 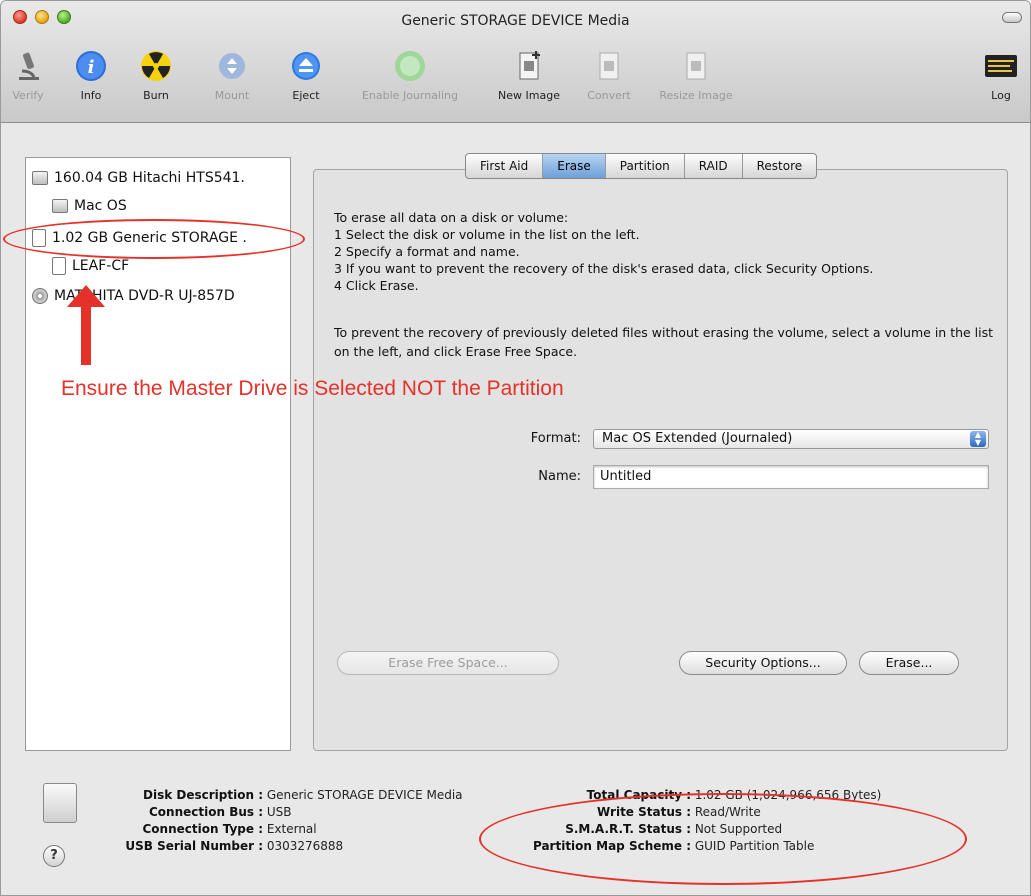 What do you see at coordinates (203, 829) in the screenshot?
I see `info-key: Connection Type :` at bounding box center [203, 829].